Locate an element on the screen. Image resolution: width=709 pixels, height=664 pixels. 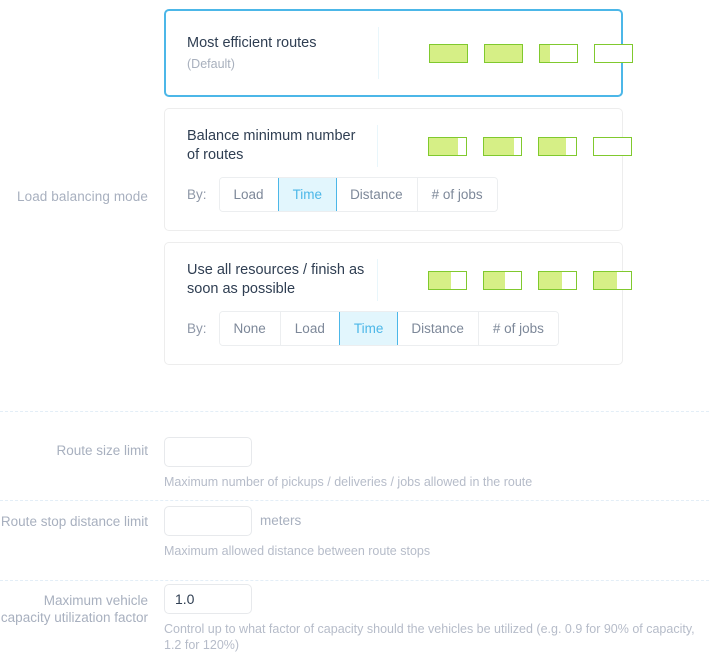
segment-none: None is located at coordinates (250, 328).